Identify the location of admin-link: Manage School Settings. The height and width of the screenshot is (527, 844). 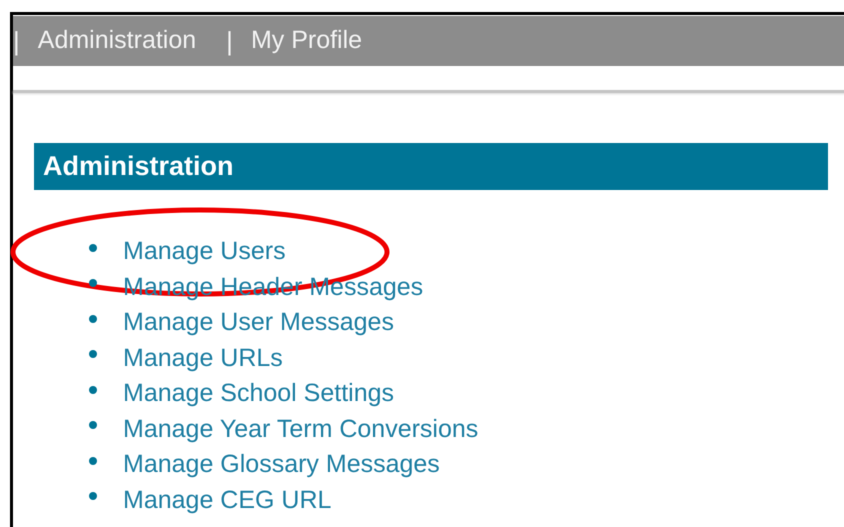
(258, 393).